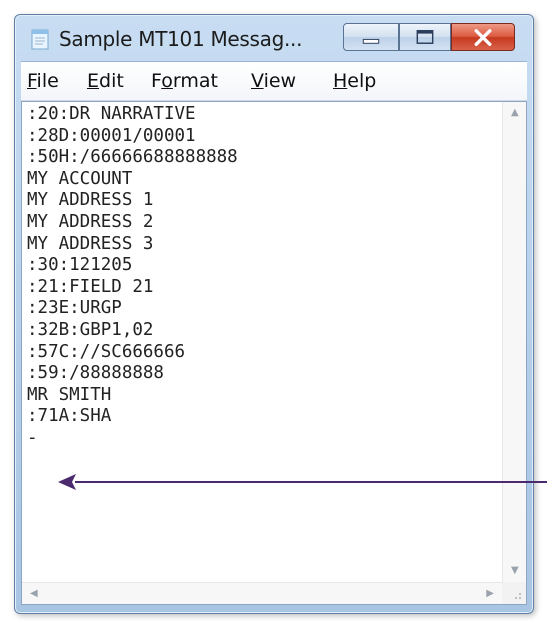 This screenshot has width=547, height=628. What do you see at coordinates (514, 593) in the screenshot?
I see `resize-grip-icon` at bounding box center [514, 593].